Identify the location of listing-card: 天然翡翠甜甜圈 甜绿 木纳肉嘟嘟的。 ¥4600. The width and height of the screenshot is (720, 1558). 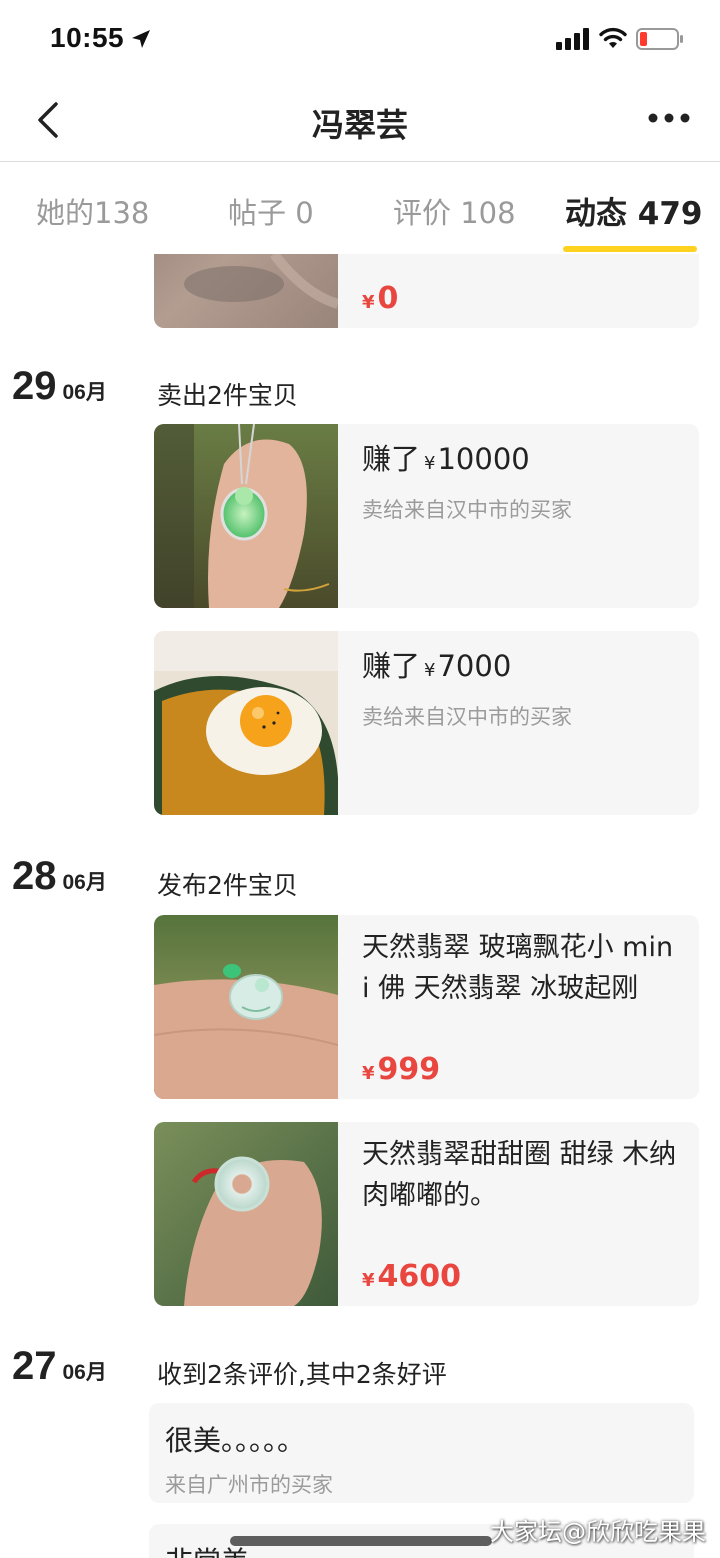
(426, 1214).